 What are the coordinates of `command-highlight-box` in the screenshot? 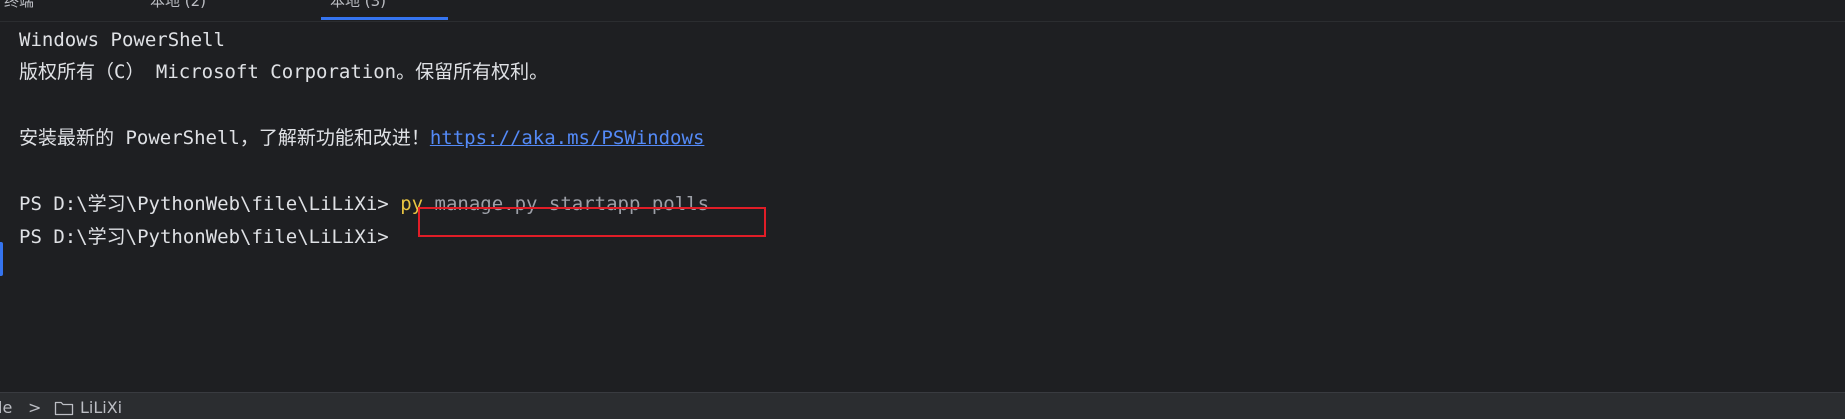 It's located at (592, 222).